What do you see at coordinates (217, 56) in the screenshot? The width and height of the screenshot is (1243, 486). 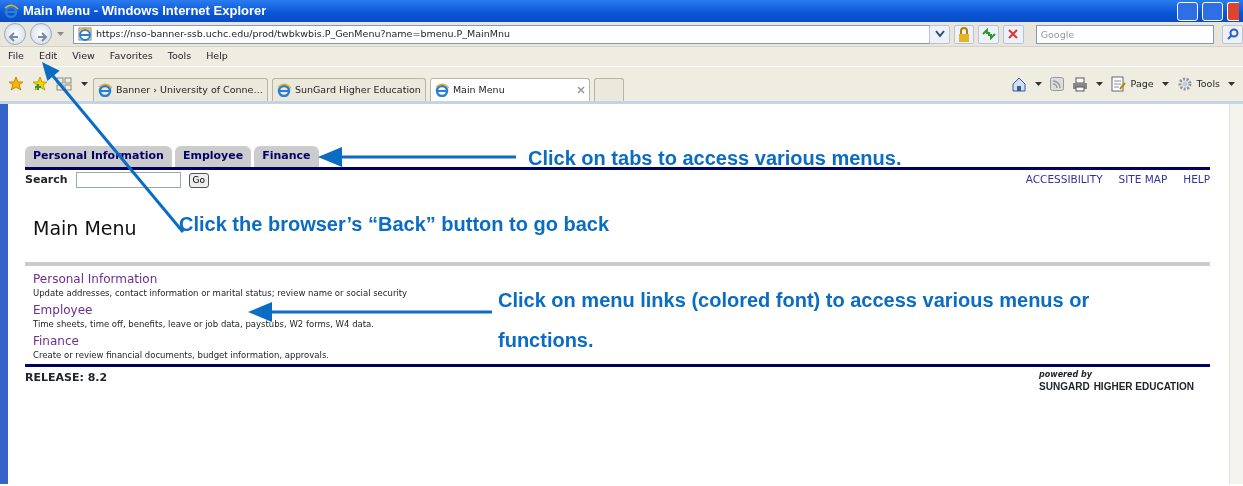 I see `menu-item: Help` at bounding box center [217, 56].